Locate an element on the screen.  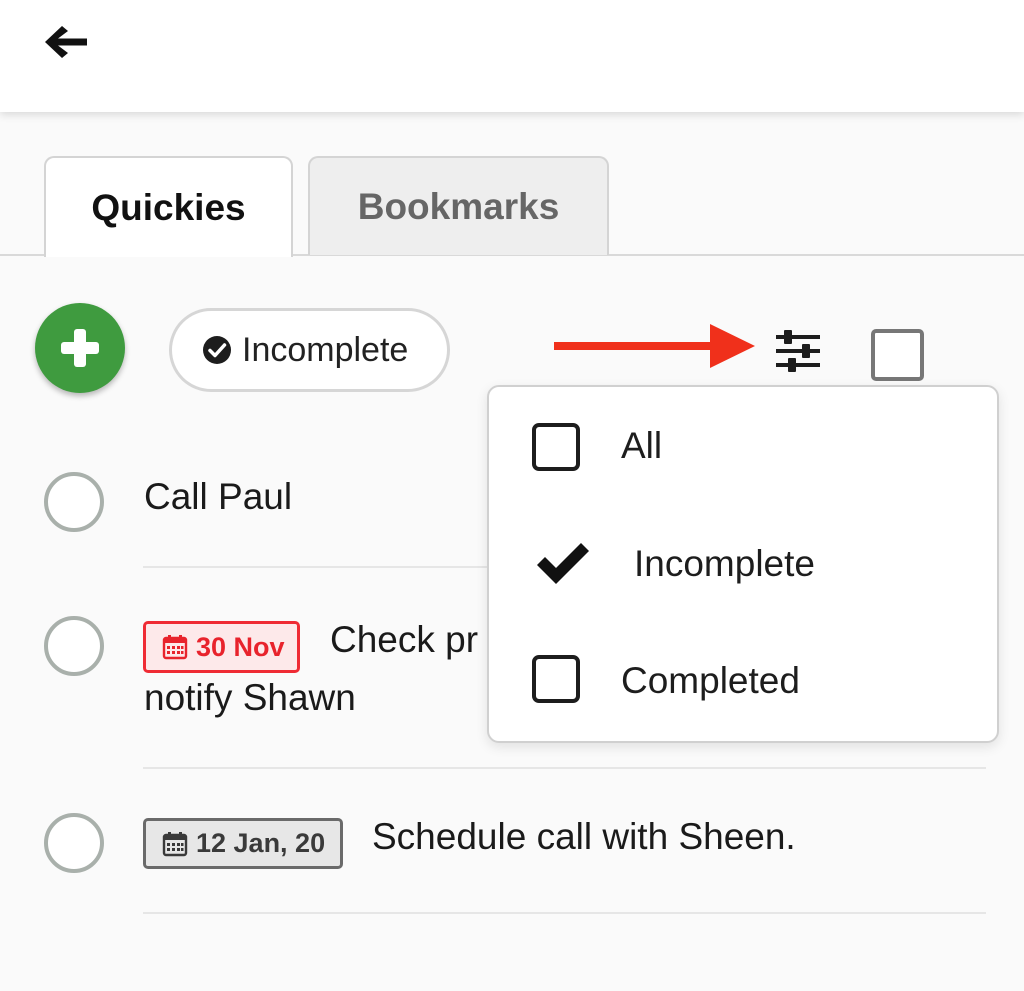
filter-option-label: Completed is located at coordinates (710, 680).